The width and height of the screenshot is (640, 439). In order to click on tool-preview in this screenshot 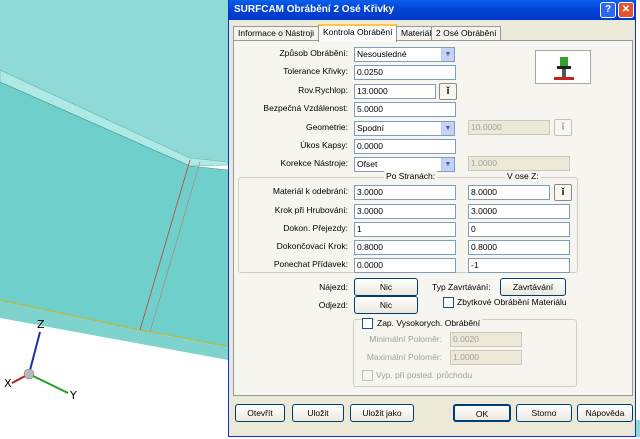, I will do `click(563, 67)`.